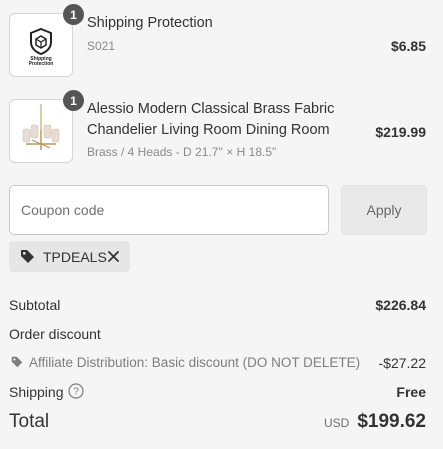  What do you see at coordinates (35, 305) in the screenshot?
I see `subtotal-label: Subtotal` at bounding box center [35, 305].